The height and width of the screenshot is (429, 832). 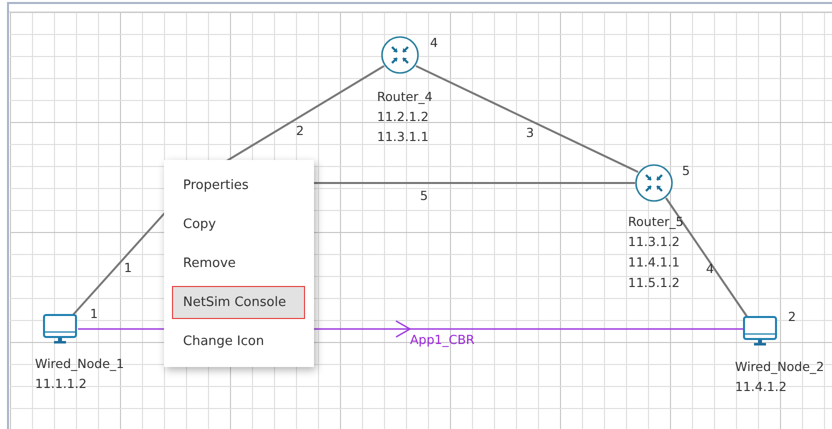 What do you see at coordinates (238, 224) in the screenshot?
I see `menu-item: Copy` at bounding box center [238, 224].